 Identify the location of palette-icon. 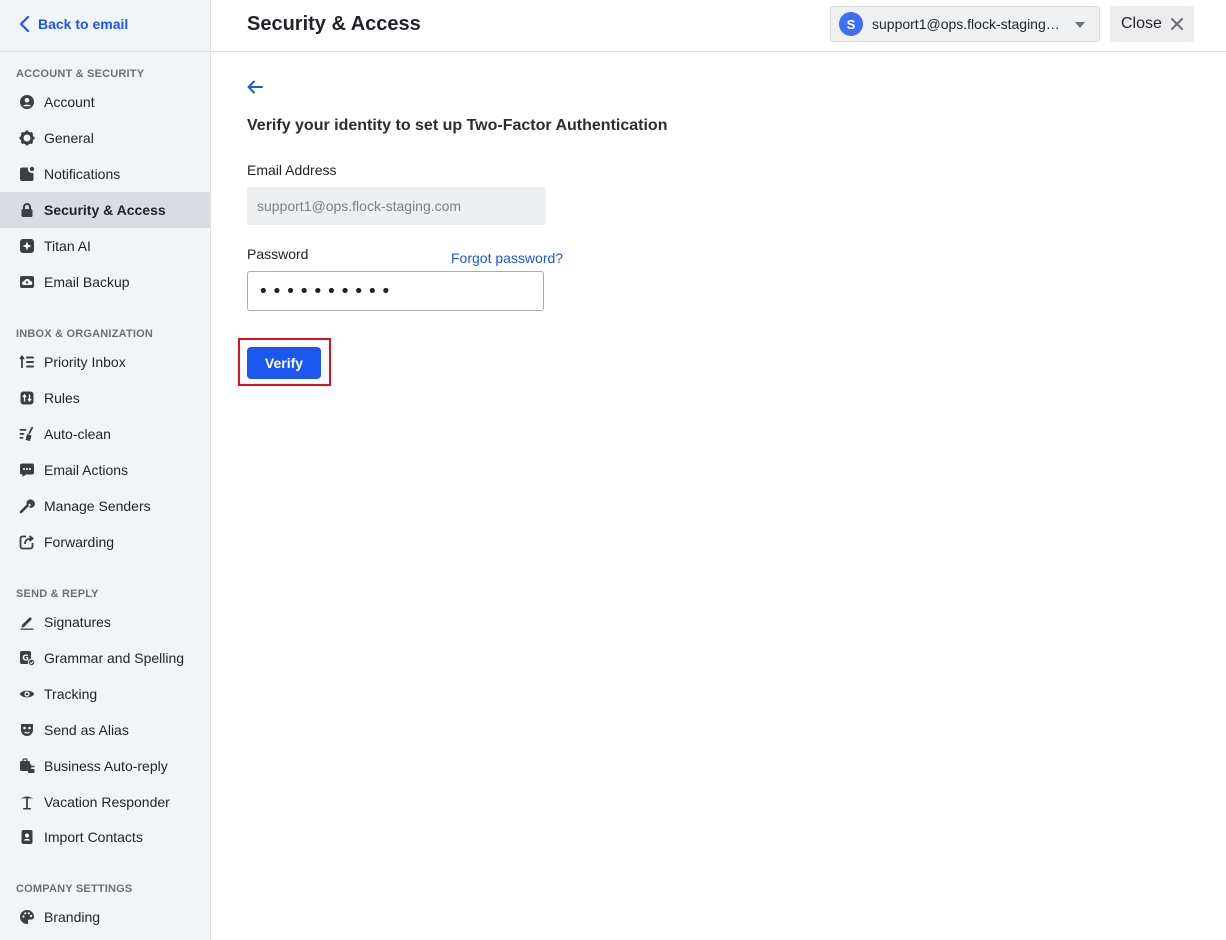
(27, 917).